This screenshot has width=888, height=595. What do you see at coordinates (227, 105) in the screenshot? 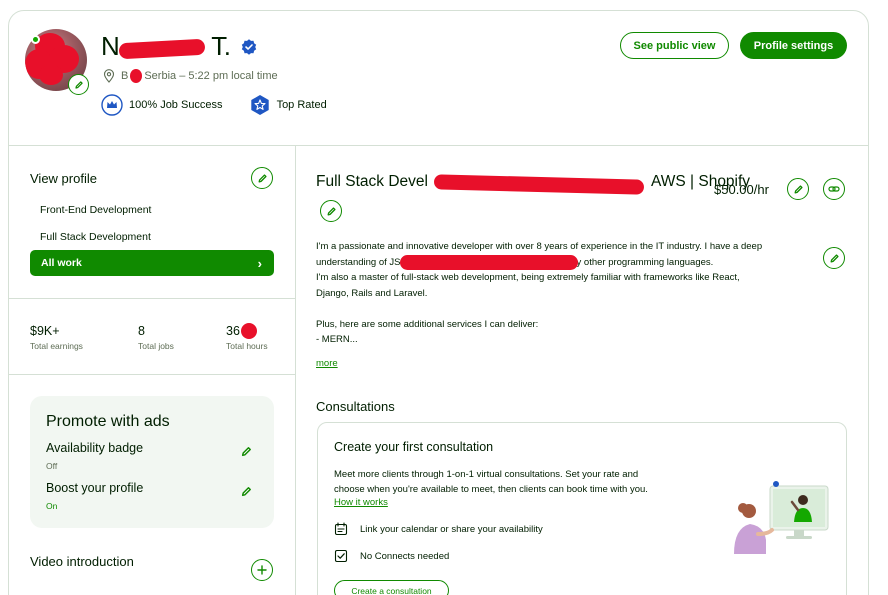
I see `badges-row: 100% Job Success Top Rated` at bounding box center [227, 105].